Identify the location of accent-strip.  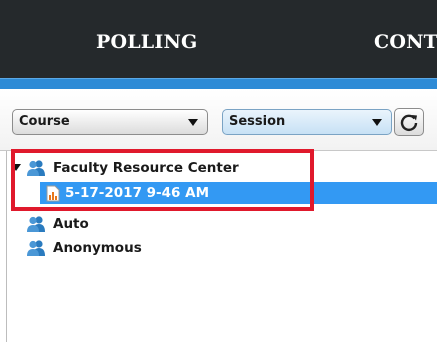
(218, 83).